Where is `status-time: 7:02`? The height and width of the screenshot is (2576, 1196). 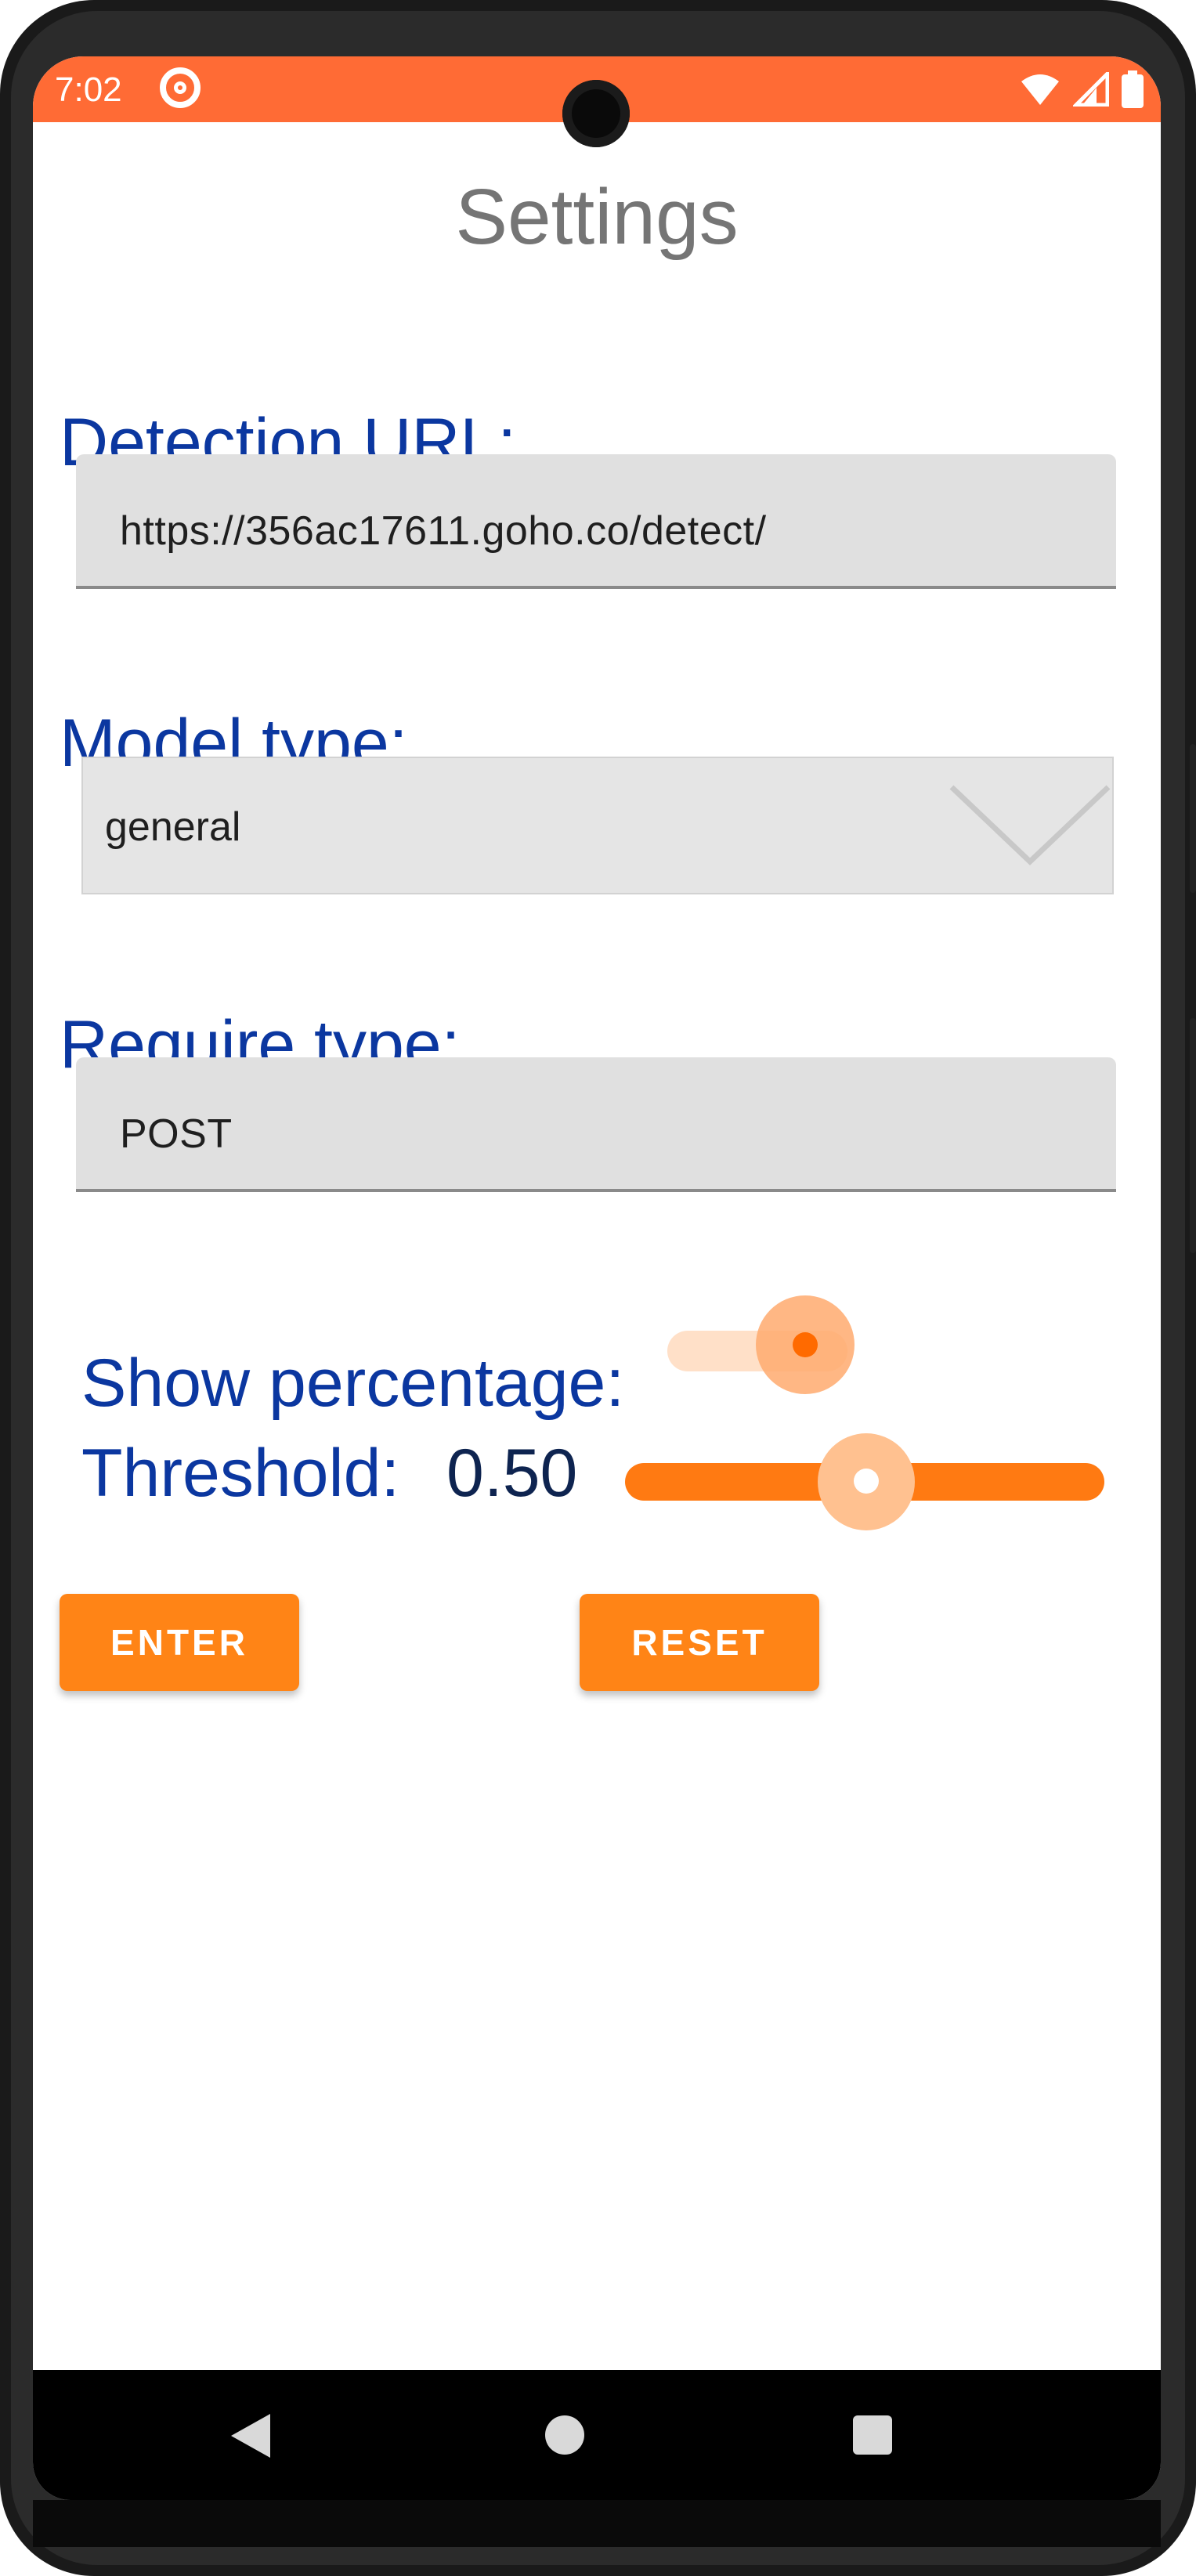 status-time: 7:02 is located at coordinates (88, 89).